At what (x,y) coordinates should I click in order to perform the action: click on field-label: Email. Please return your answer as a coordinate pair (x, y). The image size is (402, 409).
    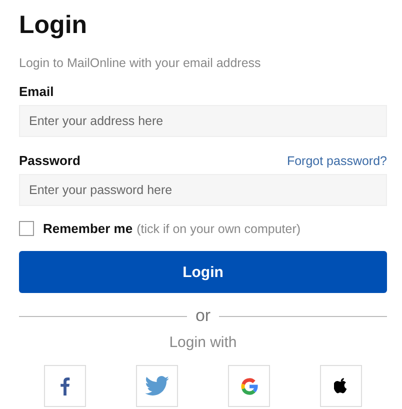
    Looking at the image, I should click on (36, 92).